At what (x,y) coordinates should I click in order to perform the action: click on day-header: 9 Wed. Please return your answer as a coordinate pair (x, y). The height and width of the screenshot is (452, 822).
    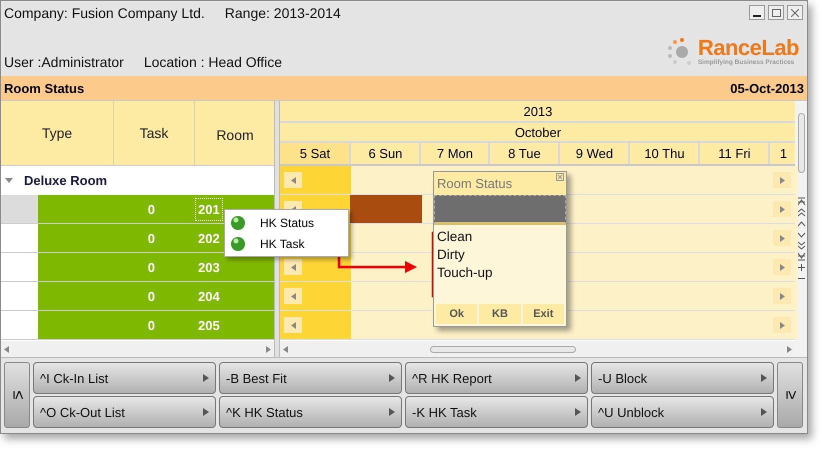
    Looking at the image, I should click on (594, 153).